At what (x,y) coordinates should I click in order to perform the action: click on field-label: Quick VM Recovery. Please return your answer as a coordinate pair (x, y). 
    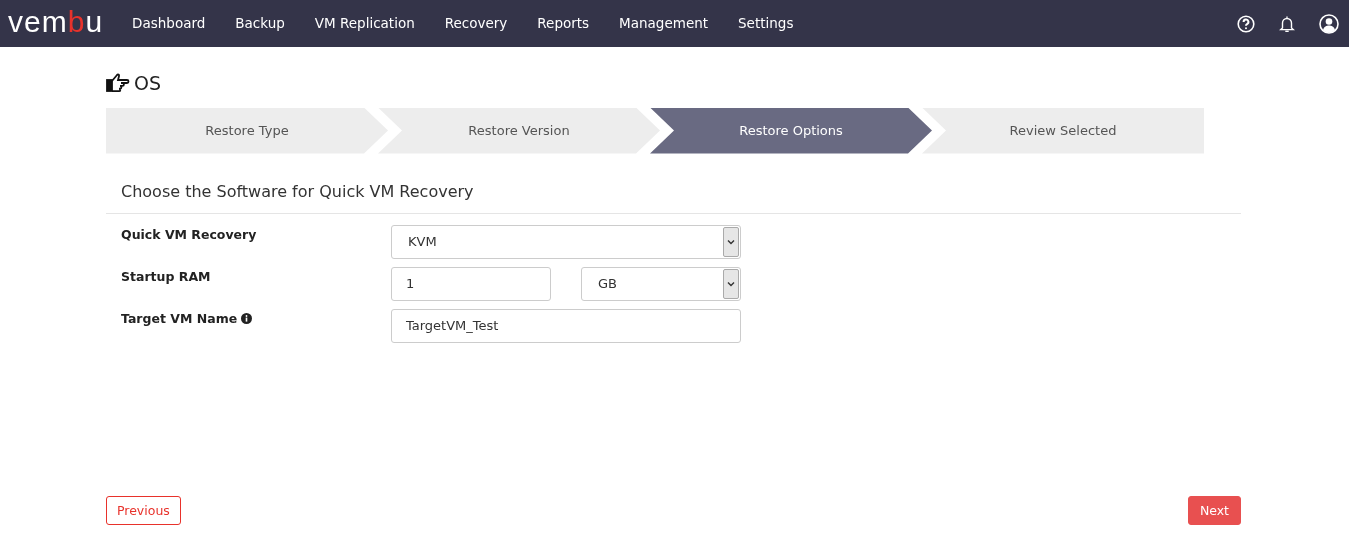
    Looking at the image, I should click on (189, 234).